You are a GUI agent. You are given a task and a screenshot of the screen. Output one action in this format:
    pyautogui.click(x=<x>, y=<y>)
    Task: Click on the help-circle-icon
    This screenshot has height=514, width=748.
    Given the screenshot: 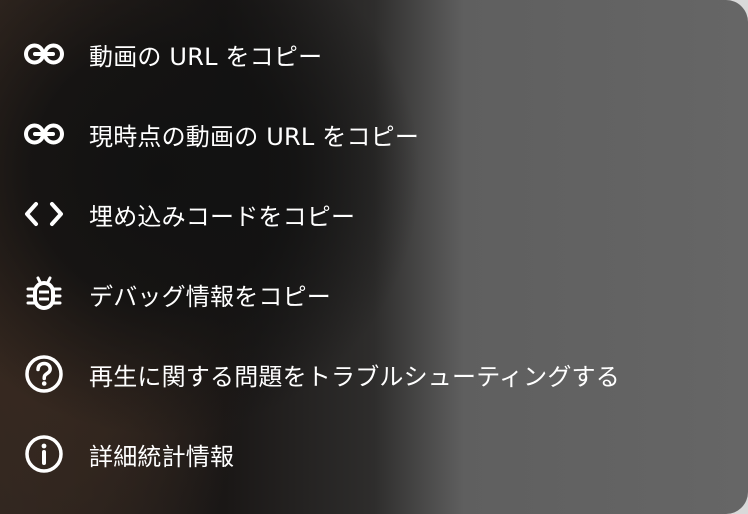 What is the action you would take?
    pyautogui.click(x=44, y=374)
    